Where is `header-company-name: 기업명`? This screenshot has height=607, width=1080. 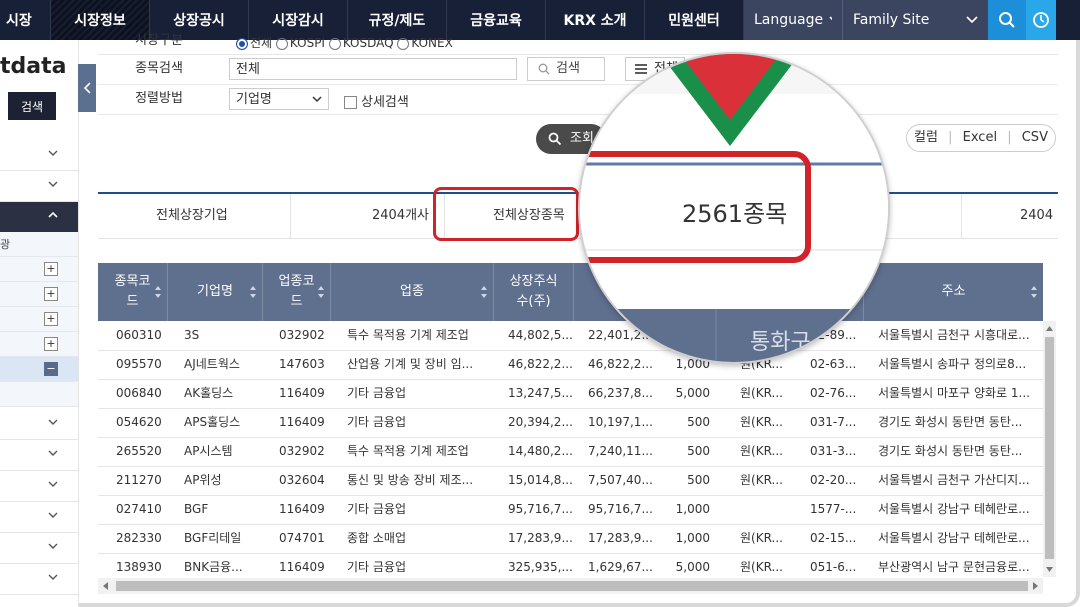 header-company-name: 기업명 is located at coordinates (215, 292).